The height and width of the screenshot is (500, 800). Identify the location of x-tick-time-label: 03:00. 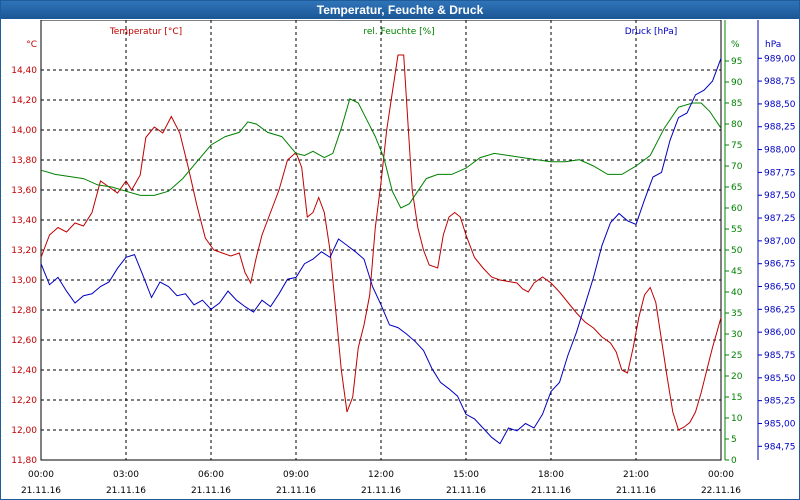
(126, 475).